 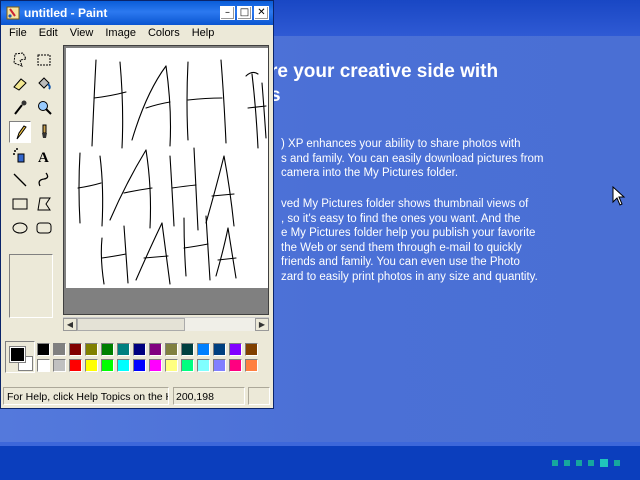 I want to click on scroll-right-arrow-icon: ▶, so click(x=262, y=324).